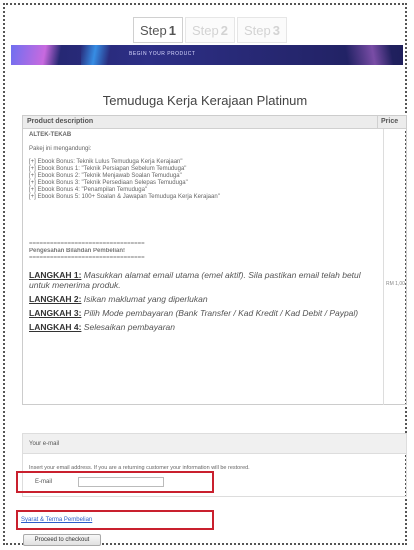 Image resolution: width=414 pixels, height=550 pixels. Describe the element at coordinates (214, 444) in the screenshot. I see `email-panel-header: Your e-mail` at that location.